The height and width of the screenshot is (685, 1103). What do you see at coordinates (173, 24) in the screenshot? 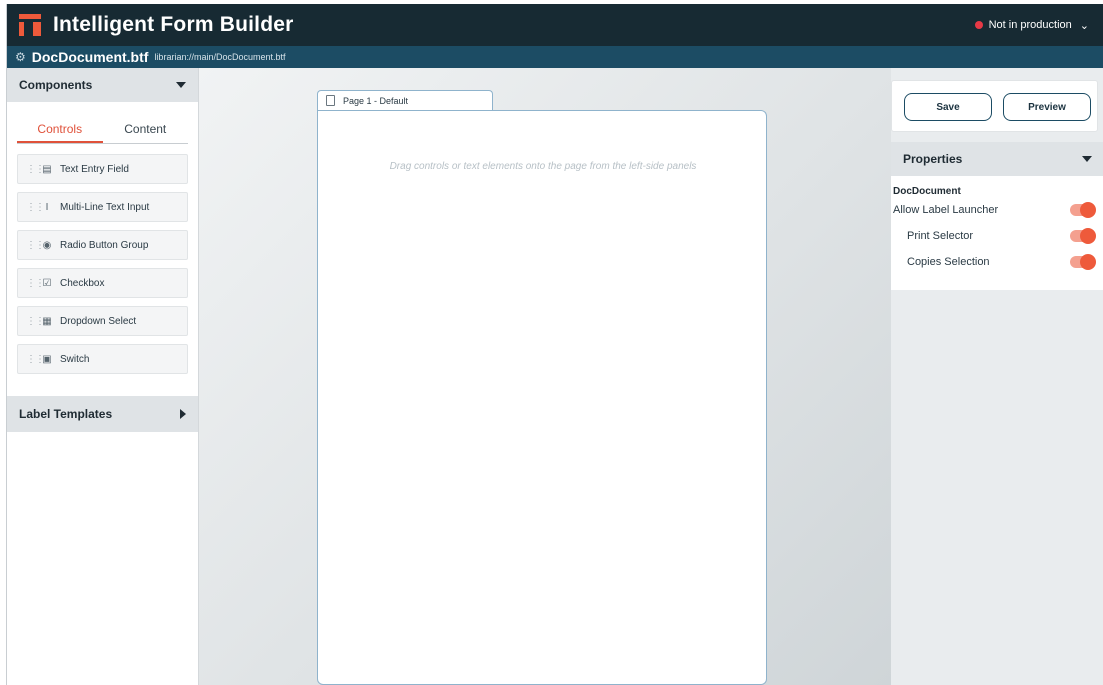
I see `app-title: Intelligent Form Builder` at bounding box center [173, 24].